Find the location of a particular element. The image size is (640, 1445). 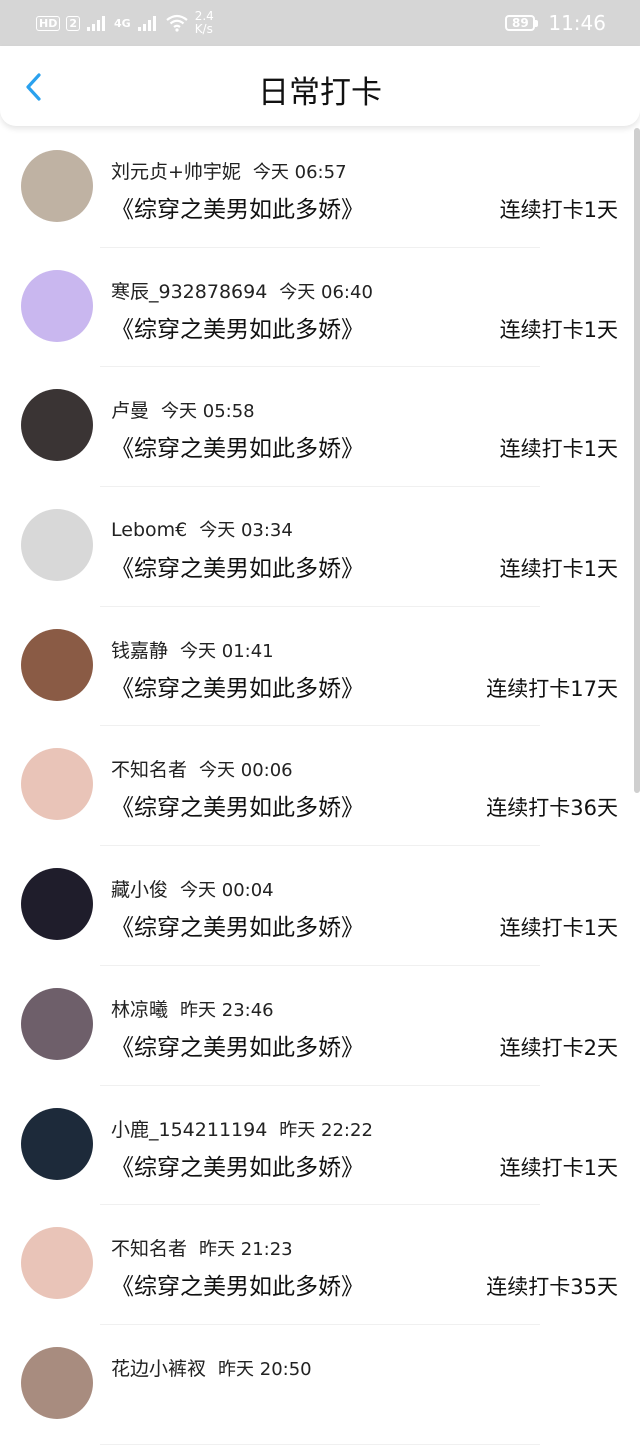

list-item: Lebom€ 今天 03:34 《综穿之美男如此多娇》 连续打卡1天 is located at coordinates (320, 547).